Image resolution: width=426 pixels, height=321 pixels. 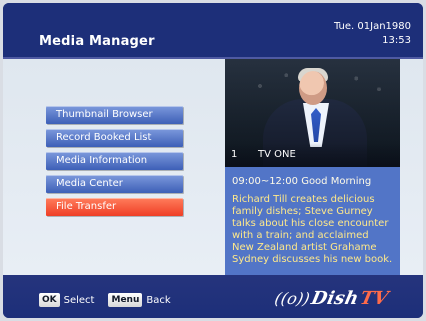 What do you see at coordinates (372, 34) in the screenshot?
I see `date-time-display: Tue. 01Jan1980 13:53` at bounding box center [372, 34].